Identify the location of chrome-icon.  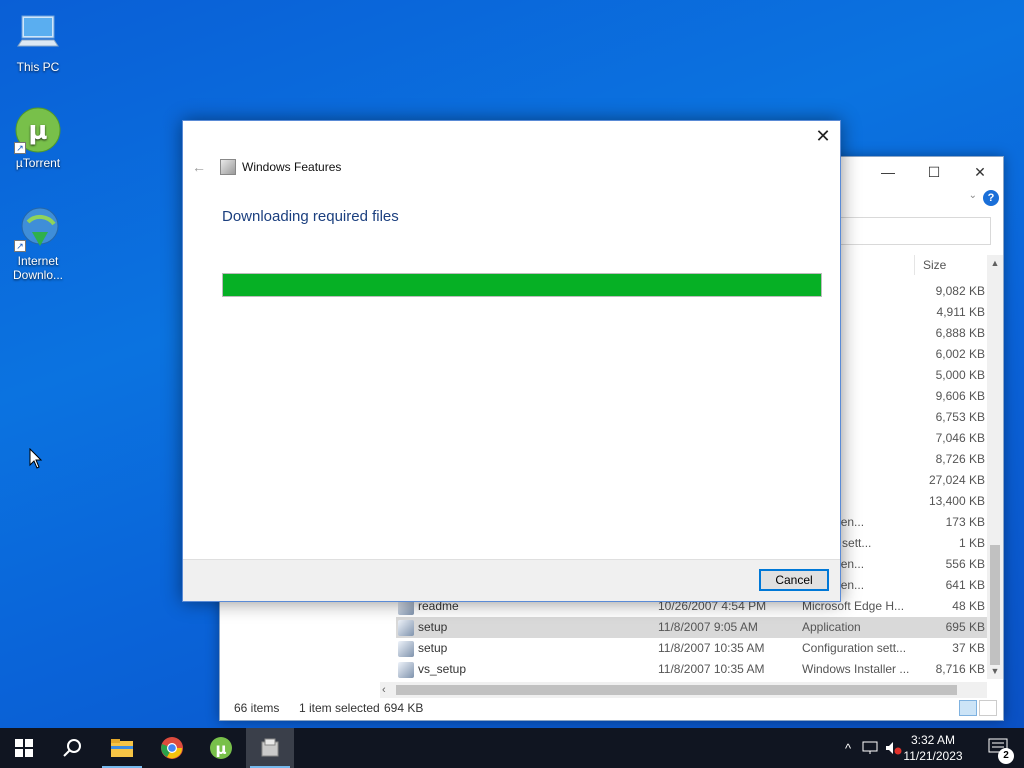
(172, 748).